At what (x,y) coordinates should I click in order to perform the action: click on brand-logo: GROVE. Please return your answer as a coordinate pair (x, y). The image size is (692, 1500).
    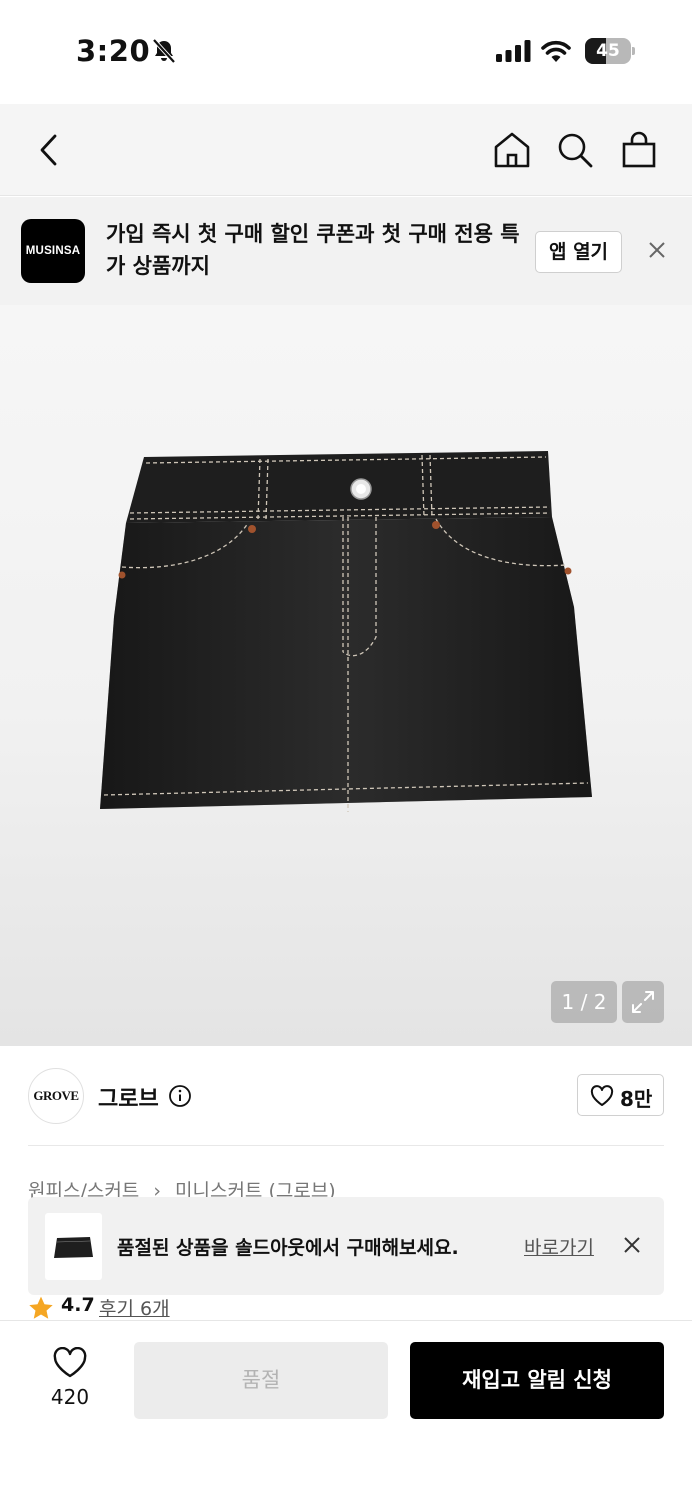
    Looking at the image, I should click on (56, 1096).